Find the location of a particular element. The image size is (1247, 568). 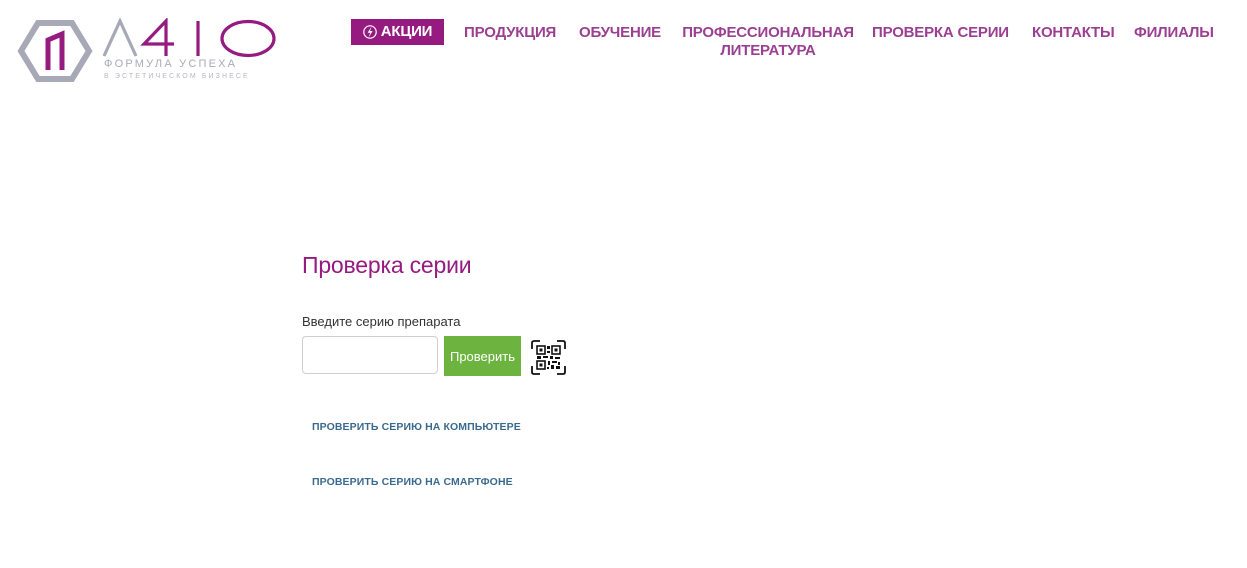

nav-item-series-check: ПРОВЕРКА СЕРИИ is located at coordinates (940, 33).